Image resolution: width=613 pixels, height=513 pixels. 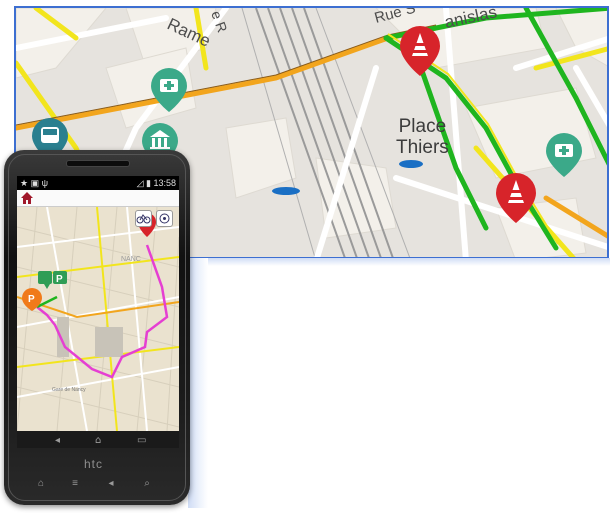 I want to click on earpiece-speaker, so click(x=98, y=163).